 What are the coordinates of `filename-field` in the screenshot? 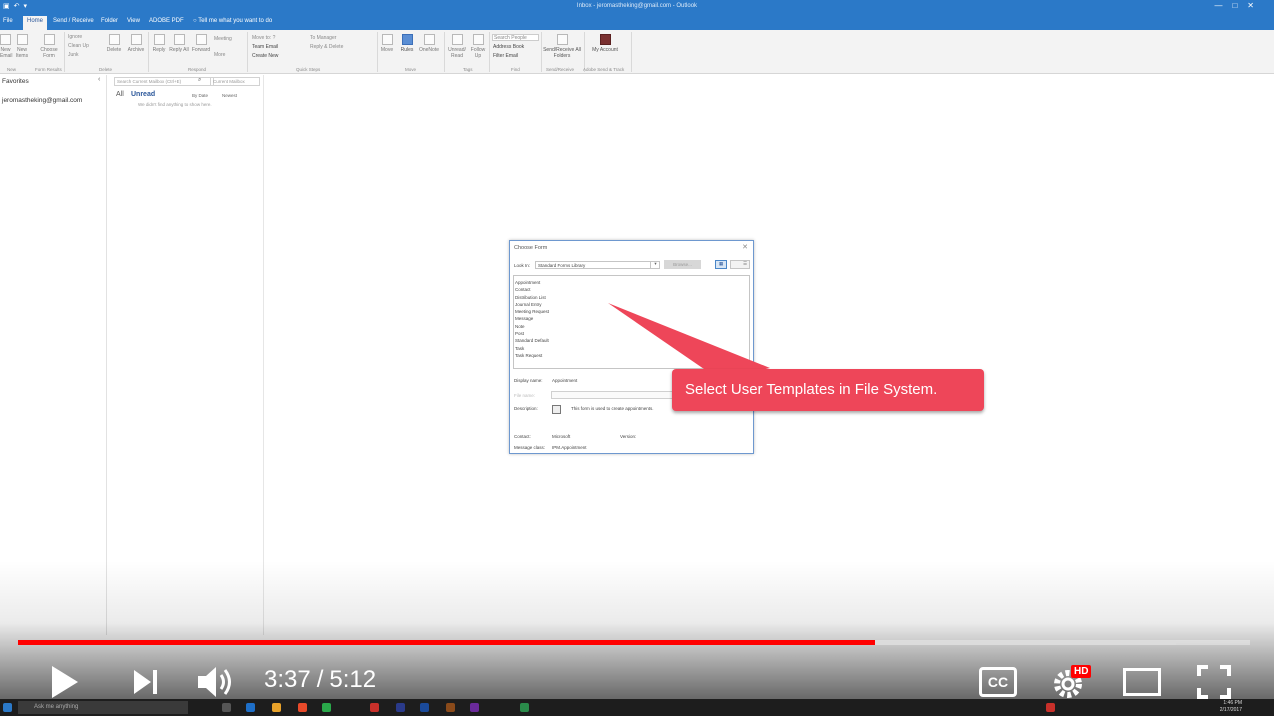 It's located at (613, 395).